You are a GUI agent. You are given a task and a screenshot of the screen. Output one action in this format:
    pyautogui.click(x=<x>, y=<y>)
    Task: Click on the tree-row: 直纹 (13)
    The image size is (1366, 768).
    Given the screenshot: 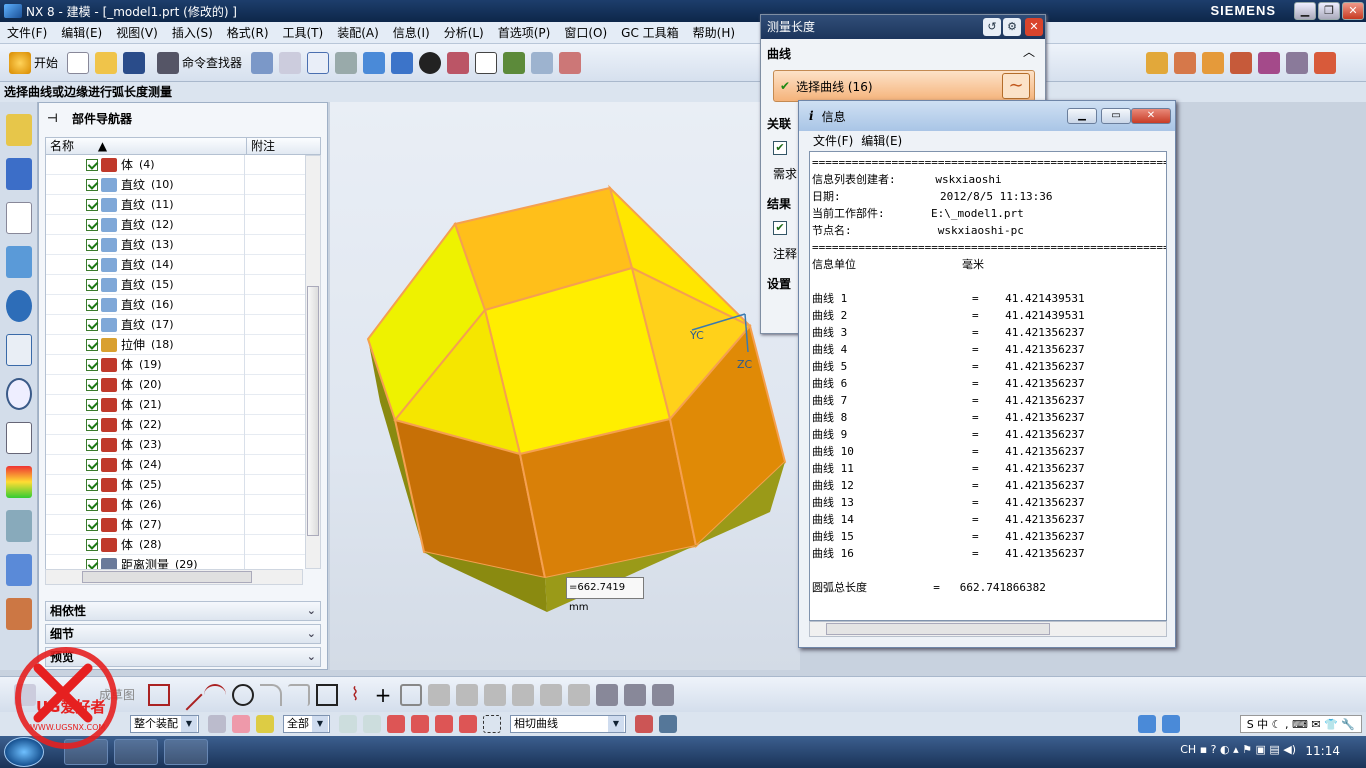 What is the action you would take?
    pyautogui.click(x=175, y=245)
    